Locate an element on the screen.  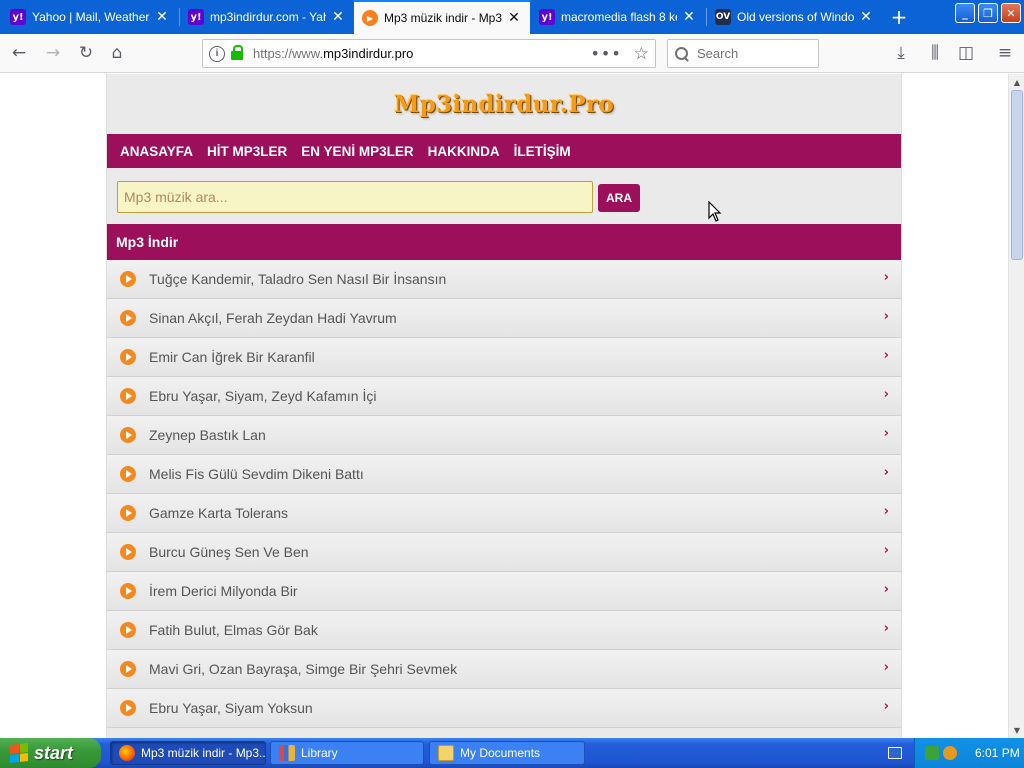
browser-search-box is located at coordinates (743, 53).